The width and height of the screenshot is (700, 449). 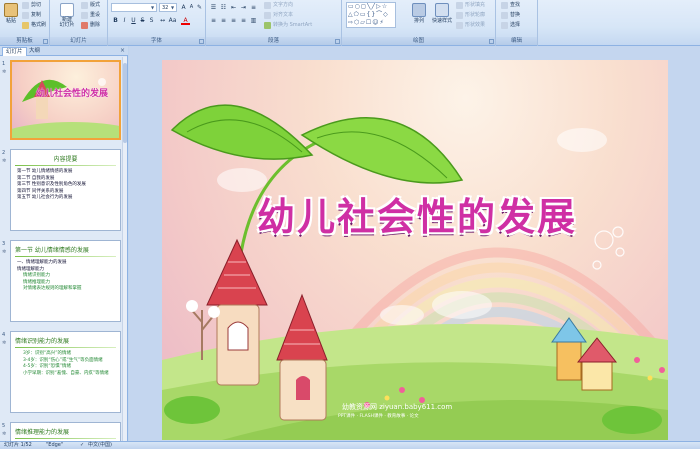 What do you see at coordinates (133, 20) in the screenshot?
I see `underline-button: U` at bounding box center [133, 20].